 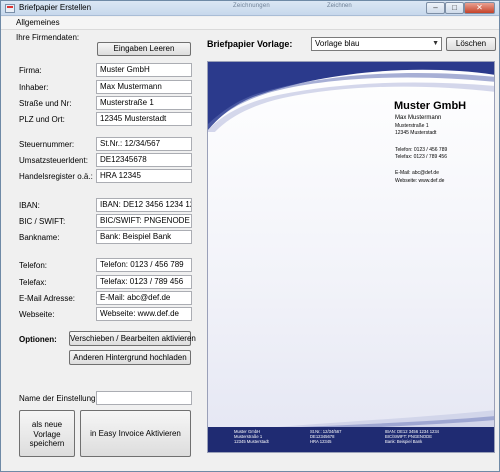 What do you see at coordinates (144, 49) in the screenshot?
I see `clear-inputs-button: Eingaben Leeren` at bounding box center [144, 49].